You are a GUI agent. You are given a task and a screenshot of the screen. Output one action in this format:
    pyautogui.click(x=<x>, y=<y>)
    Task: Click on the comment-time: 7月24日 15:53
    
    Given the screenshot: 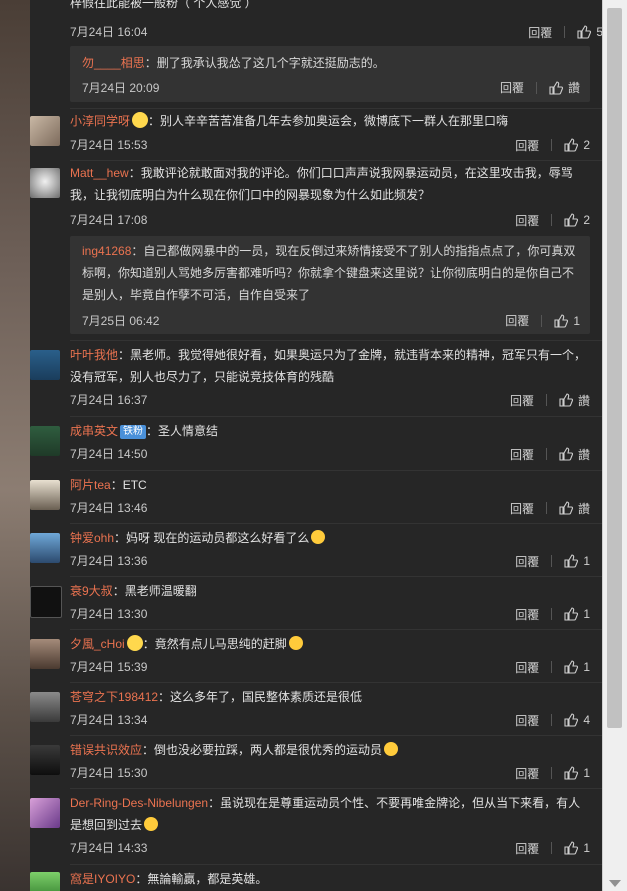 What is the action you would take?
    pyautogui.click(x=109, y=145)
    